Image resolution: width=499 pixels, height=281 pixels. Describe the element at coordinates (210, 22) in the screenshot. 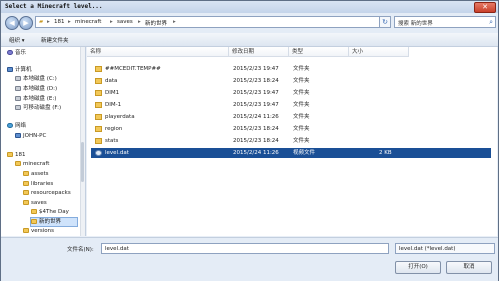

I see `address-bar: ▰ ▸ 181 ▸ minecraft ▸ saves ▸ 新的世界 ▸ ▾` at that location.